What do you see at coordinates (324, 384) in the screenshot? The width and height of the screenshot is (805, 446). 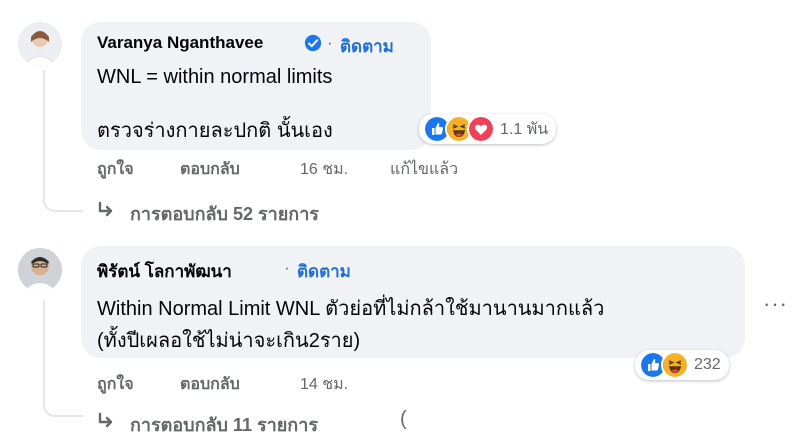 I see `comment-timestamp: 14 ชม.` at bounding box center [324, 384].